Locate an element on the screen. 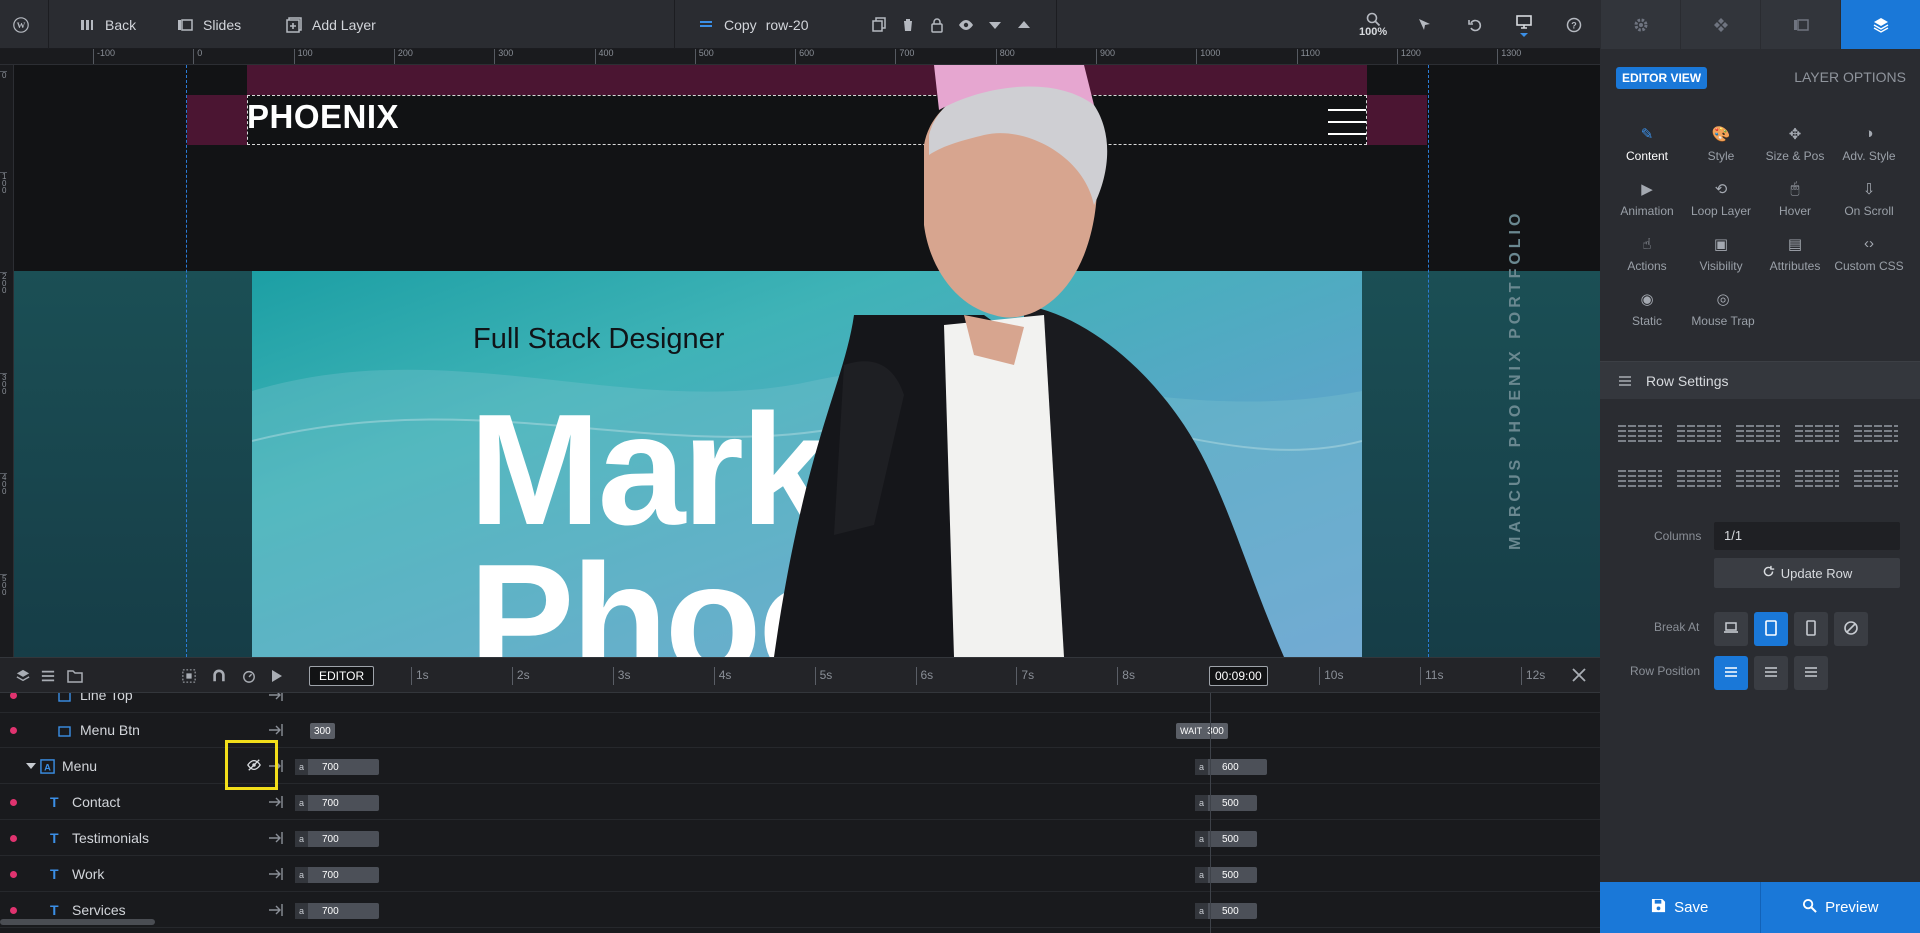 The height and width of the screenshot is (933, 1920). wordpress-logo-button: W is located at coordinates (21, 24).